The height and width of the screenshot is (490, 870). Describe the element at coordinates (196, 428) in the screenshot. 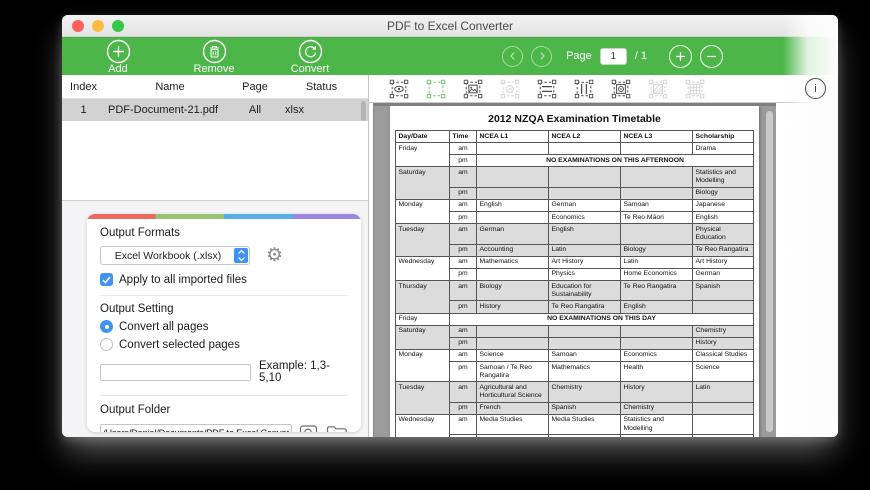

I see `output-folder-path-input` at that location.